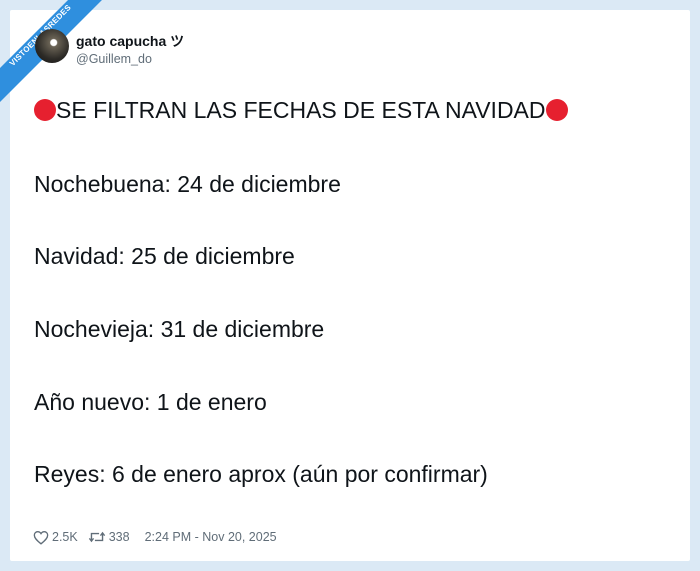 Image resolution: width=700 pixels, height=571 pixels. Describe the element at coordinates (150, 402) in the screenshot. I see `tweet-line-ano-nuevo: Año nuevo: 1 de enero` at that location.